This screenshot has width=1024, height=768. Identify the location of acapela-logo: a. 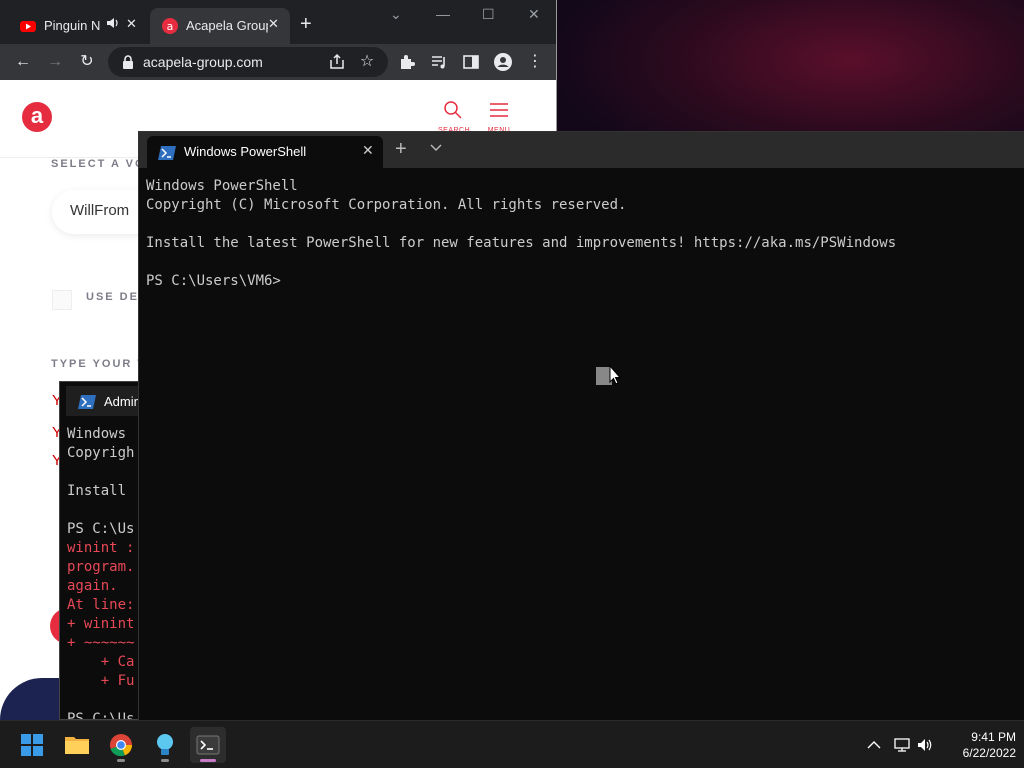
(37, 117).